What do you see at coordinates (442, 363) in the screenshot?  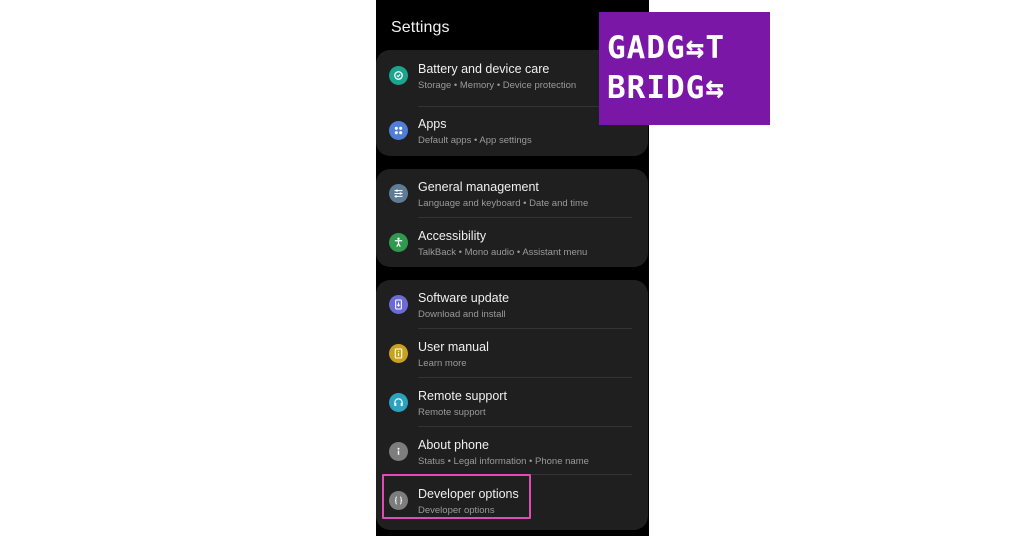 I see `row-subtitle: Learn more` at bounding box center [442, 363].